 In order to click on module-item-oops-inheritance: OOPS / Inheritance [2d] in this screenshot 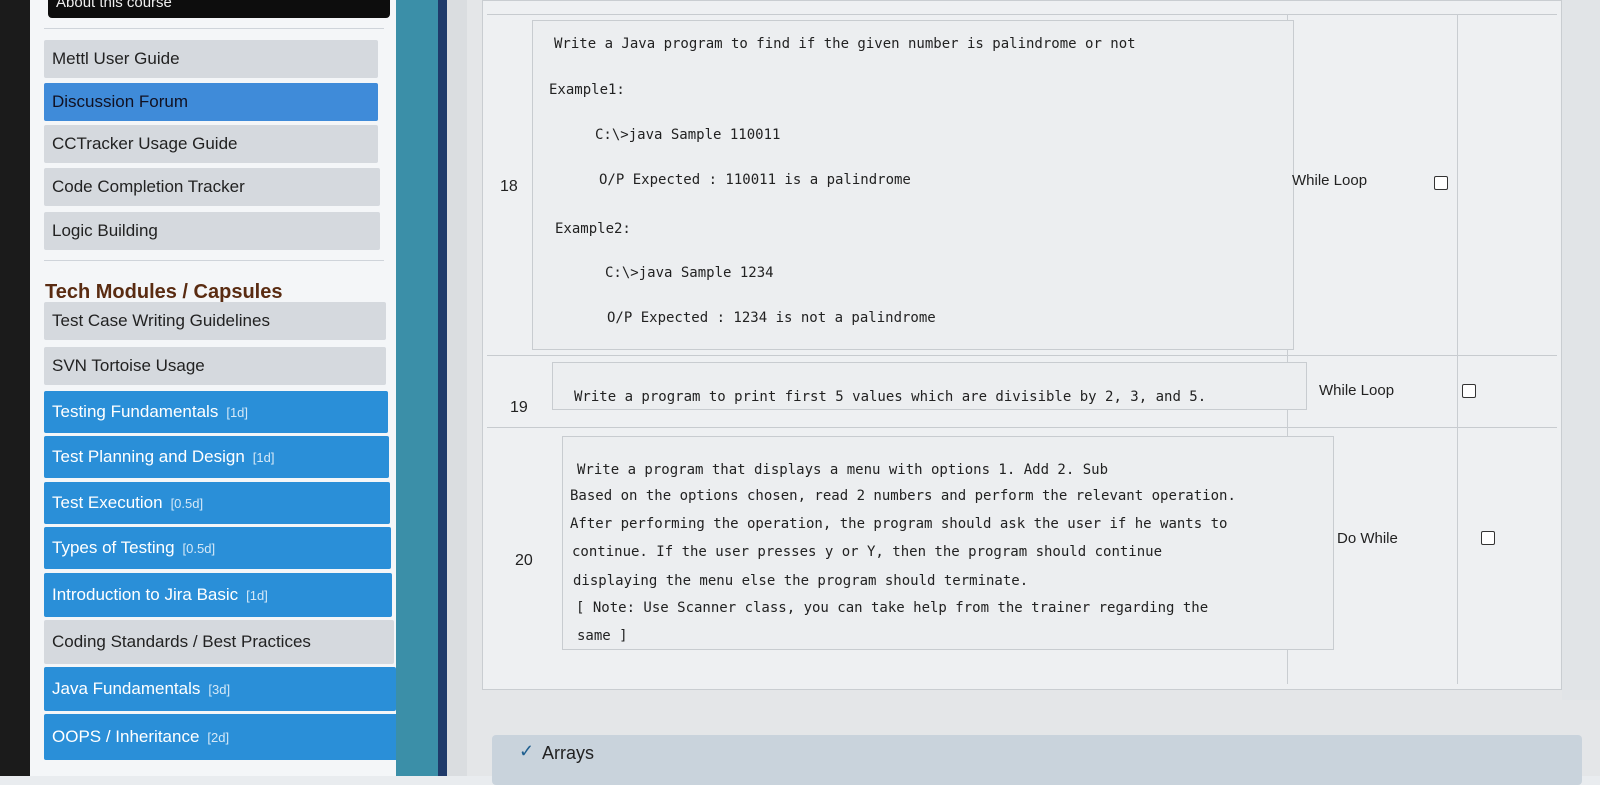, I will do `click(221, 737)`.